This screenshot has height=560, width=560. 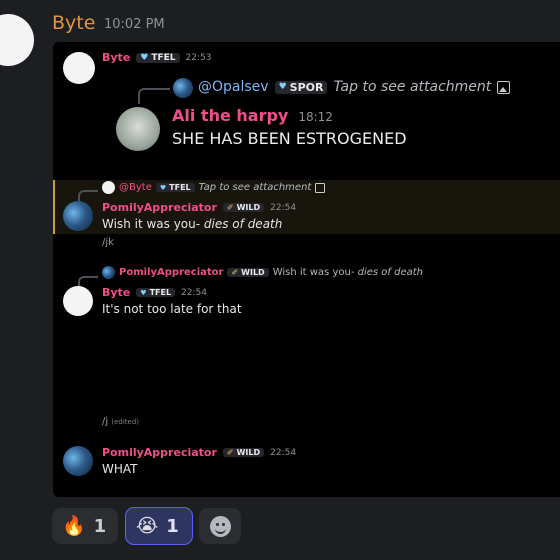 I want to click on message-text: /j (edited), so click(x=120, y=421).